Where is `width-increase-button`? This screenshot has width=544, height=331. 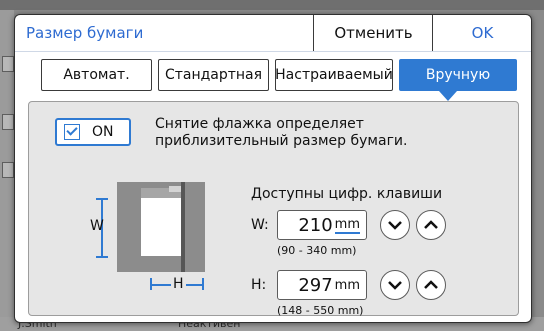
width-increase-button is located at coordinates (431, 225).